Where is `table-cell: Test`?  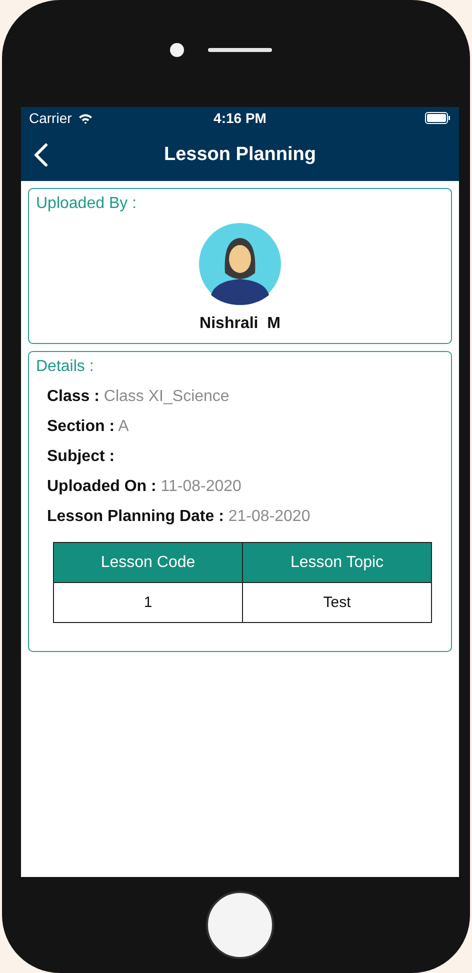 table-cell: Test is located at coordinates (337, 602).